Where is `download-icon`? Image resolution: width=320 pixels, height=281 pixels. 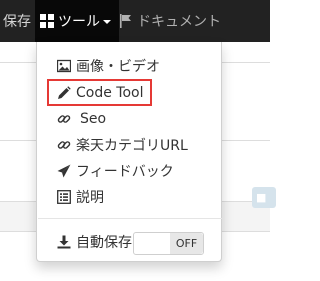 download-icon is located at coordinates (64, 242).